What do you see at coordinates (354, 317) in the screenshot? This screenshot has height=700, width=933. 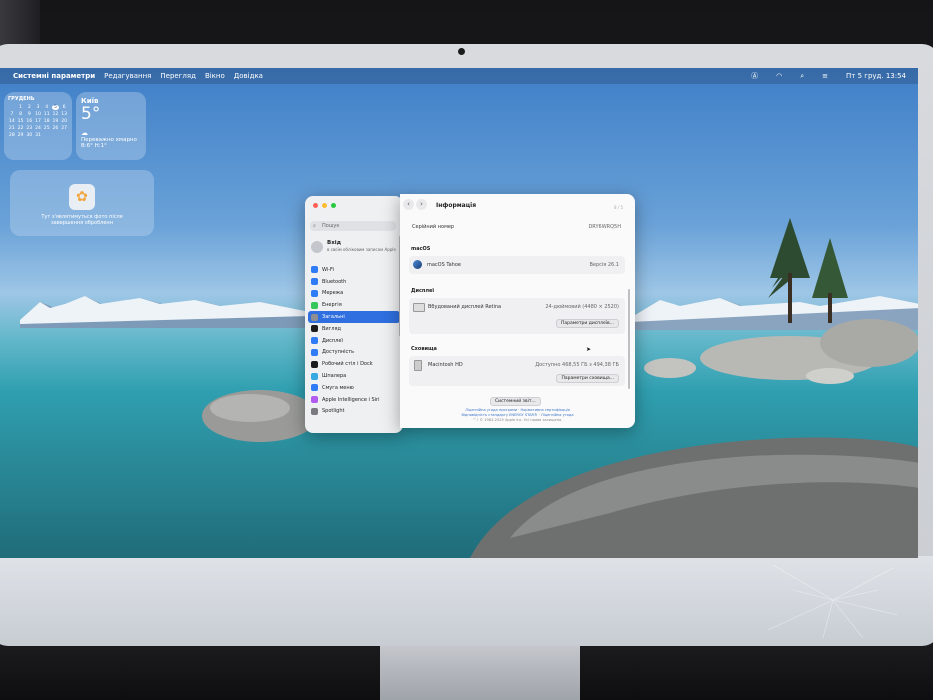 I see `sidebar-item: Загальні` at bounding box center [354, 317].